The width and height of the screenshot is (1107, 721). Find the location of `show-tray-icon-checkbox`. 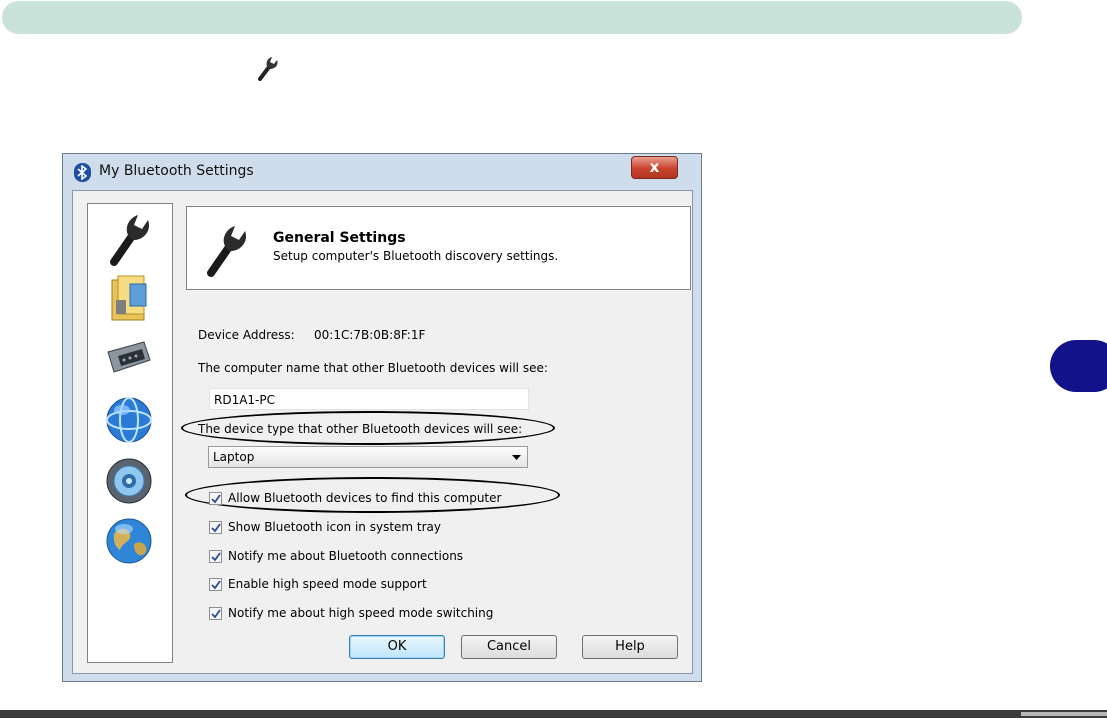

show-tray-icon-checkbox is located at coordinates (215, 527).